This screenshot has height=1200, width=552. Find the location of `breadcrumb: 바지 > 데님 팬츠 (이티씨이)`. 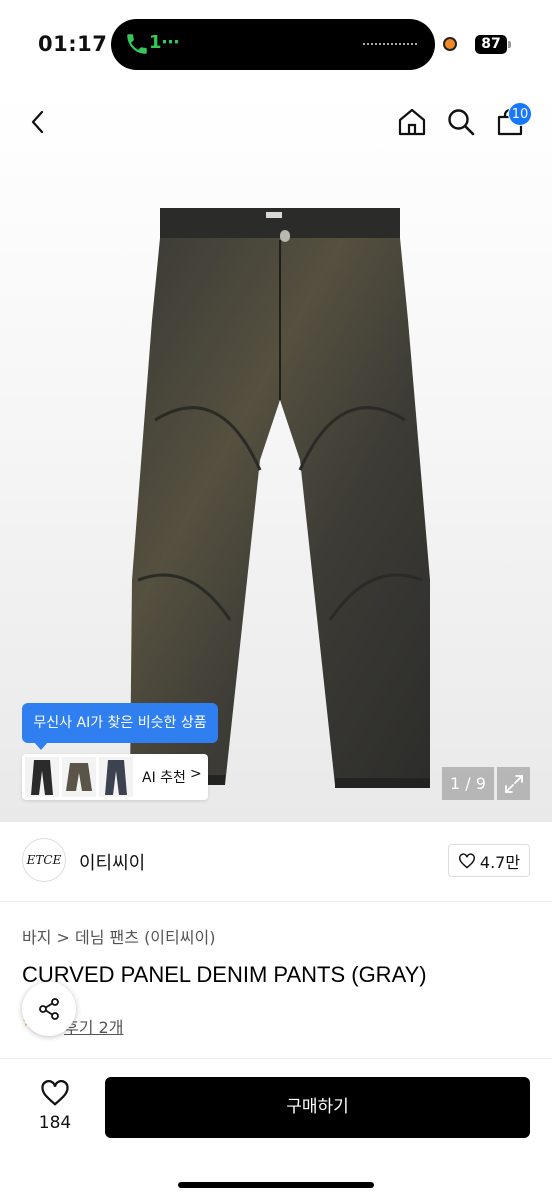

breadcrumb: 바지 > 데님 팬츠 (이티씨이) is located at coordinates (118, 936).